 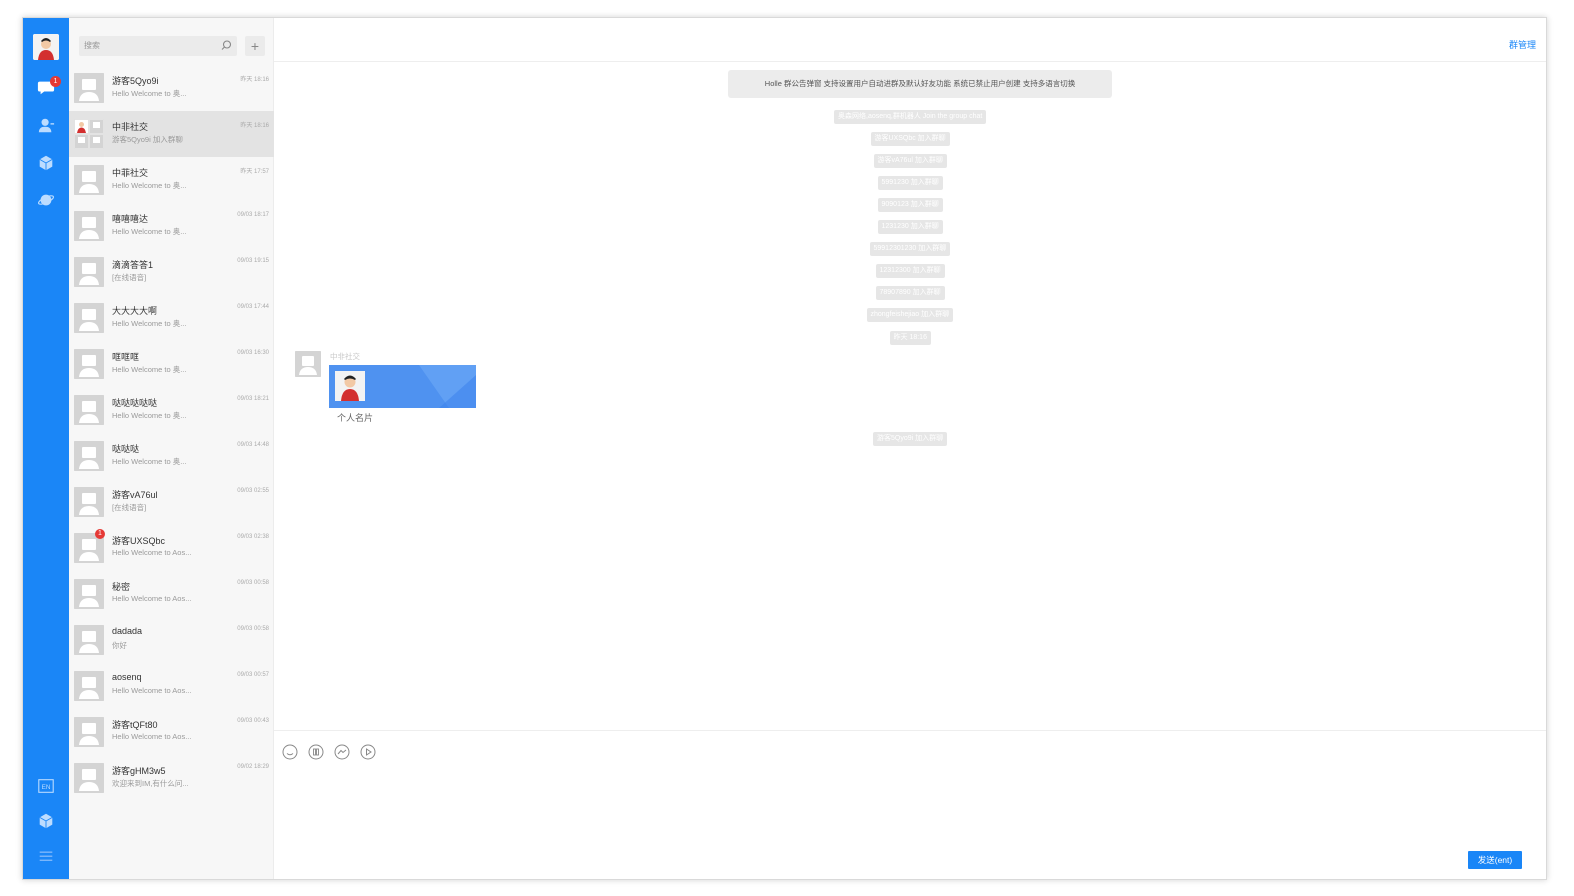 I want to click on conversation-name: 哒哒哒哒哒, so click(x=135, y=403).